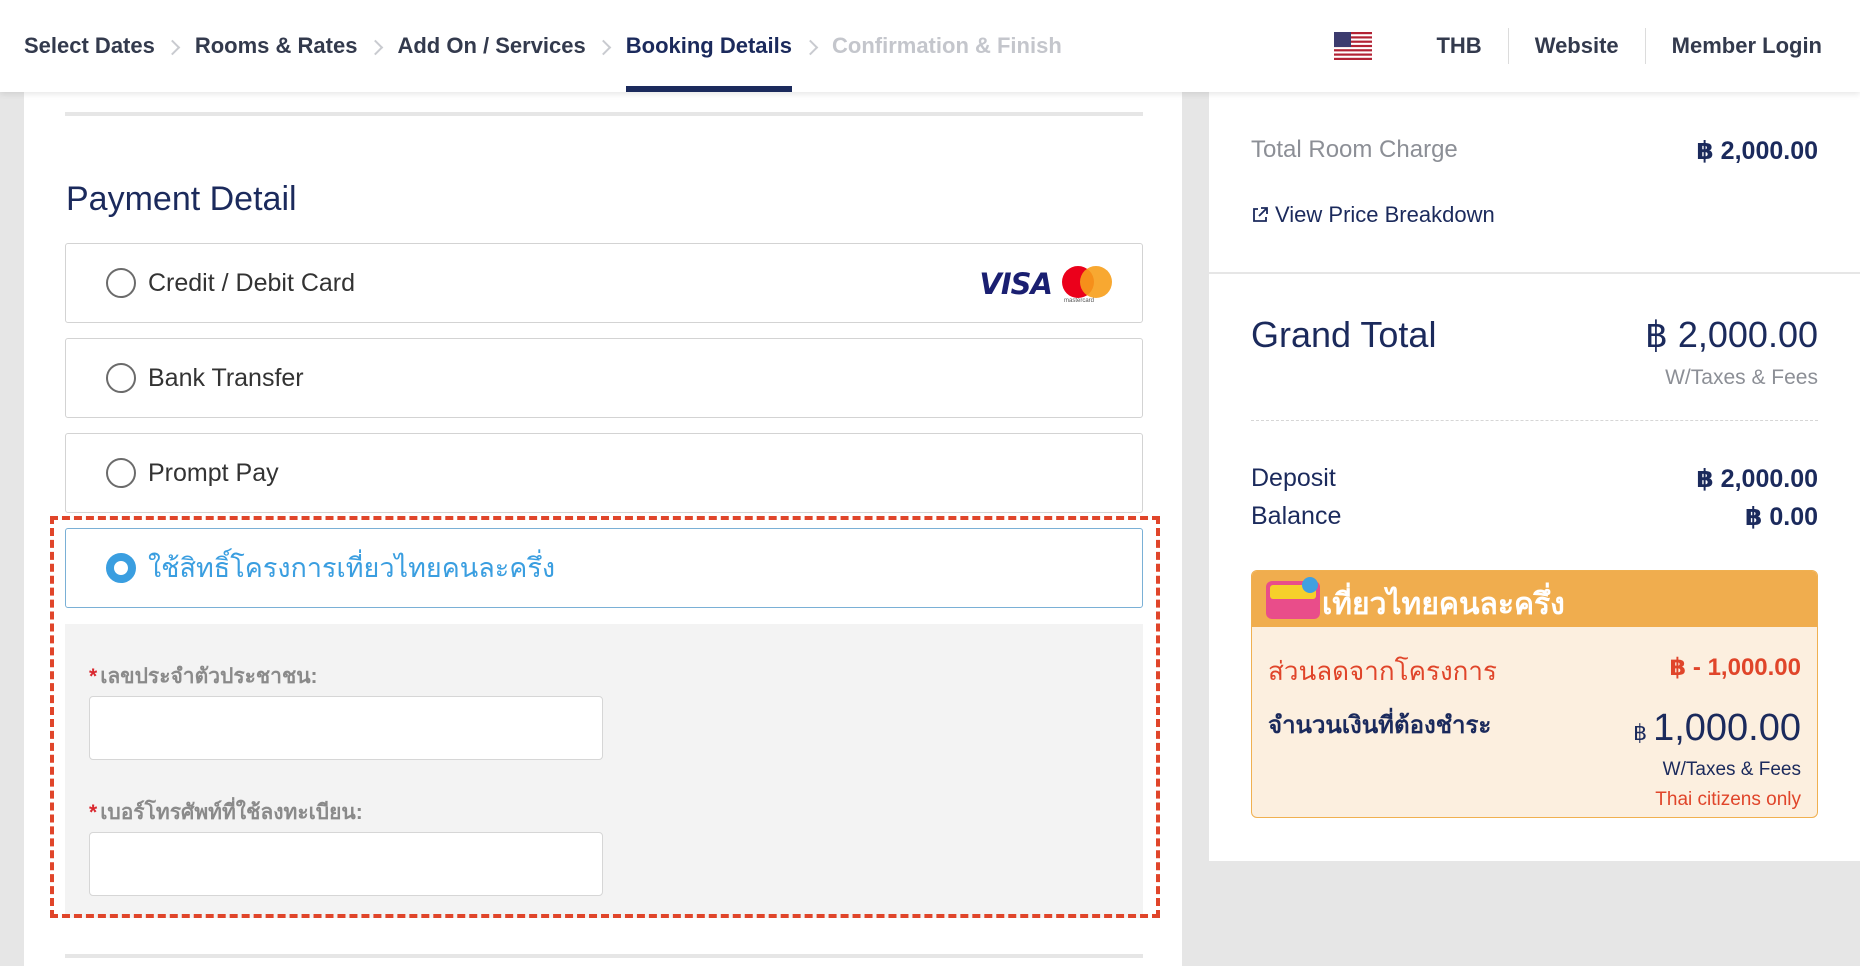 This screenshot has height=966, width=1860. I want to click on pay-amount: 1,000.00, so click(1727, 728).